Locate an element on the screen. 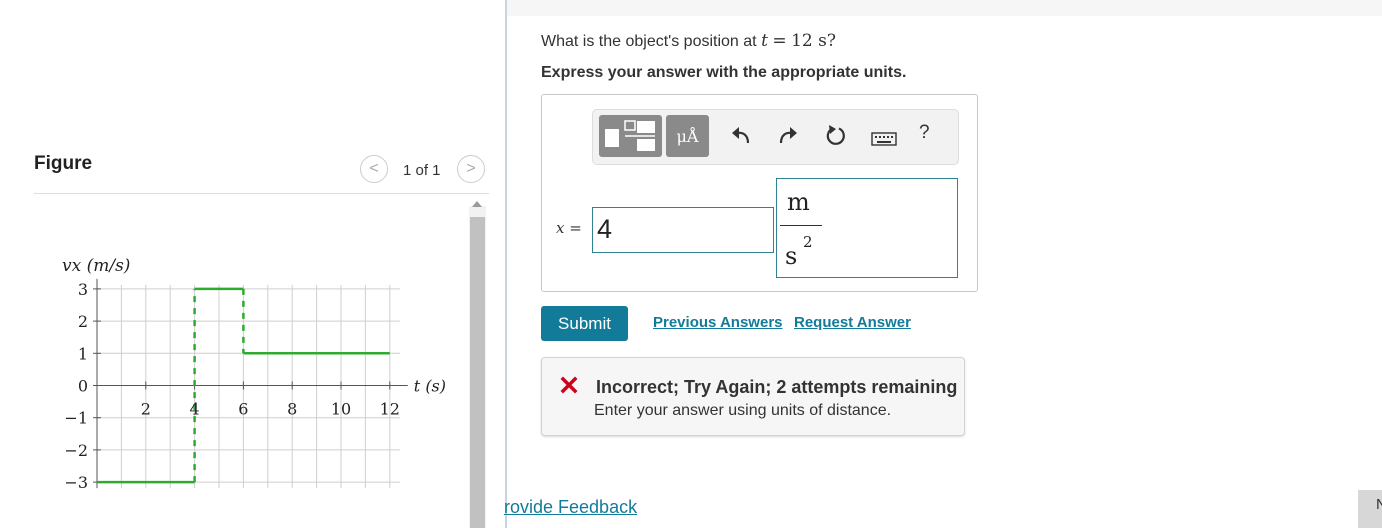 The height and width of the screenshot is (528, 1382). chart-labels: 3210−1−2−32 4 6 8 10 12vx (m/s)t (s) is located at coordinates (254, 374).